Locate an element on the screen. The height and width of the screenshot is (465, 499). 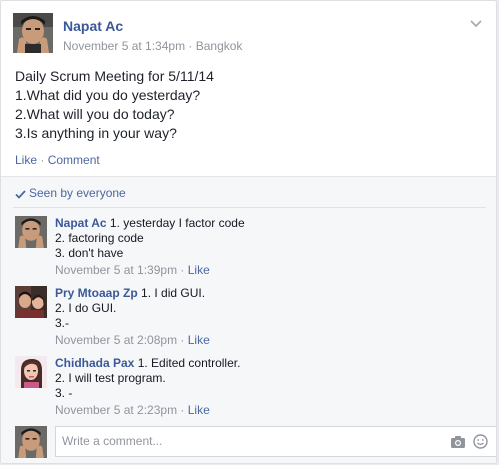
comment-author: Napat Ac is located at coordinates (81, 223).